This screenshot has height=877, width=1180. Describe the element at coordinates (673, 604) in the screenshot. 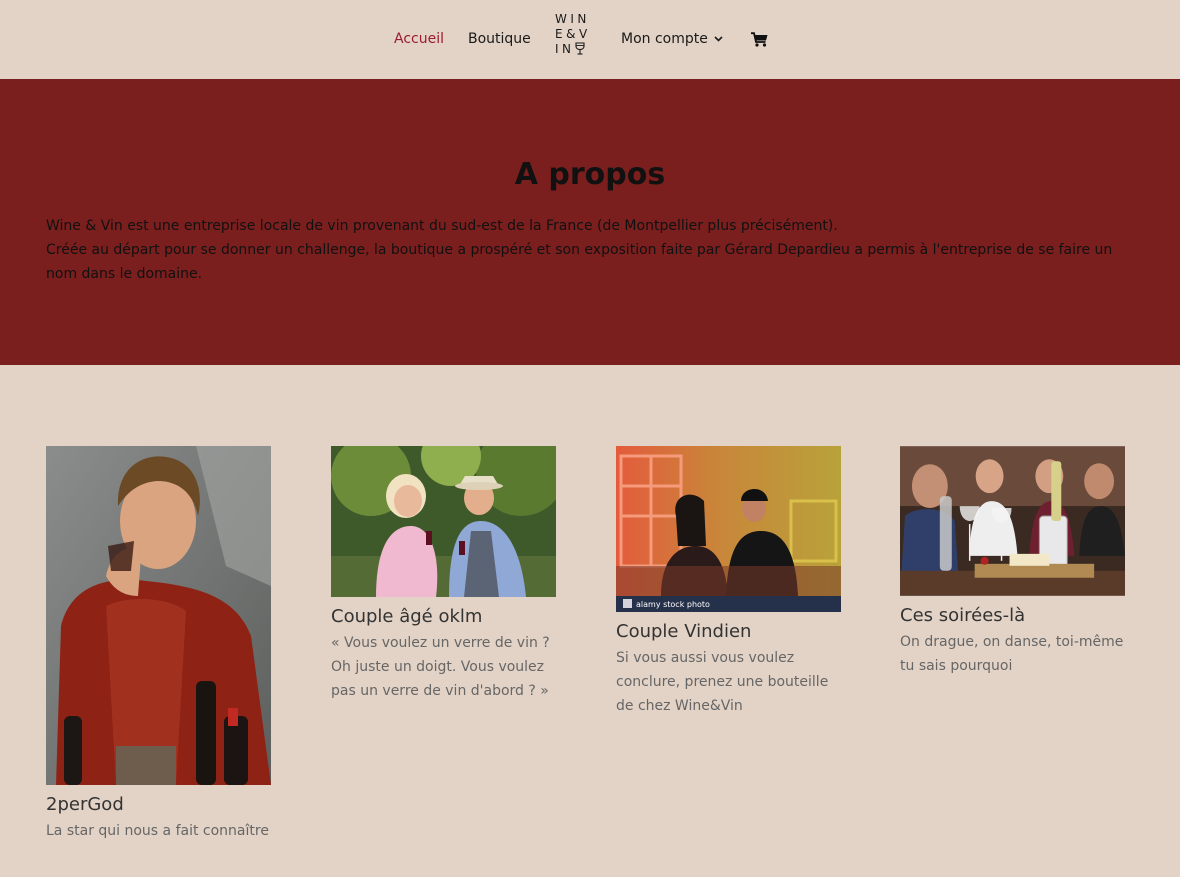

I see `alamy-watermark: alamy stock photo` at that location.